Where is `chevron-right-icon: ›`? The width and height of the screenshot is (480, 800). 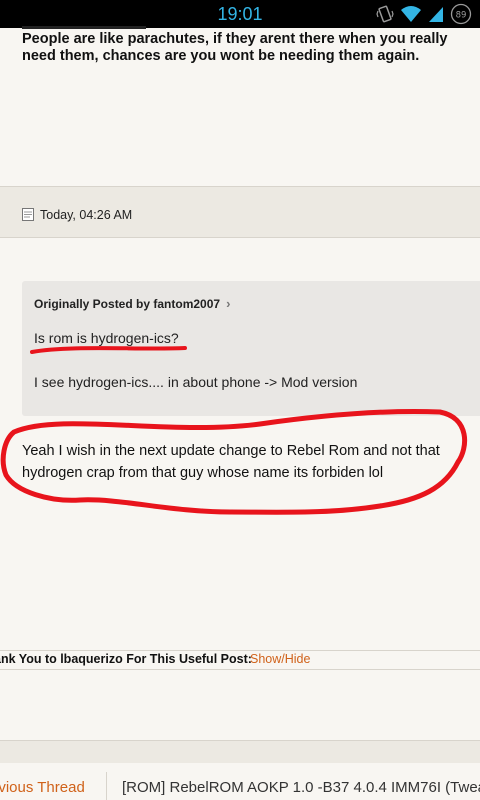
chevron-right-icon: › is located at coordinates (228, 303).